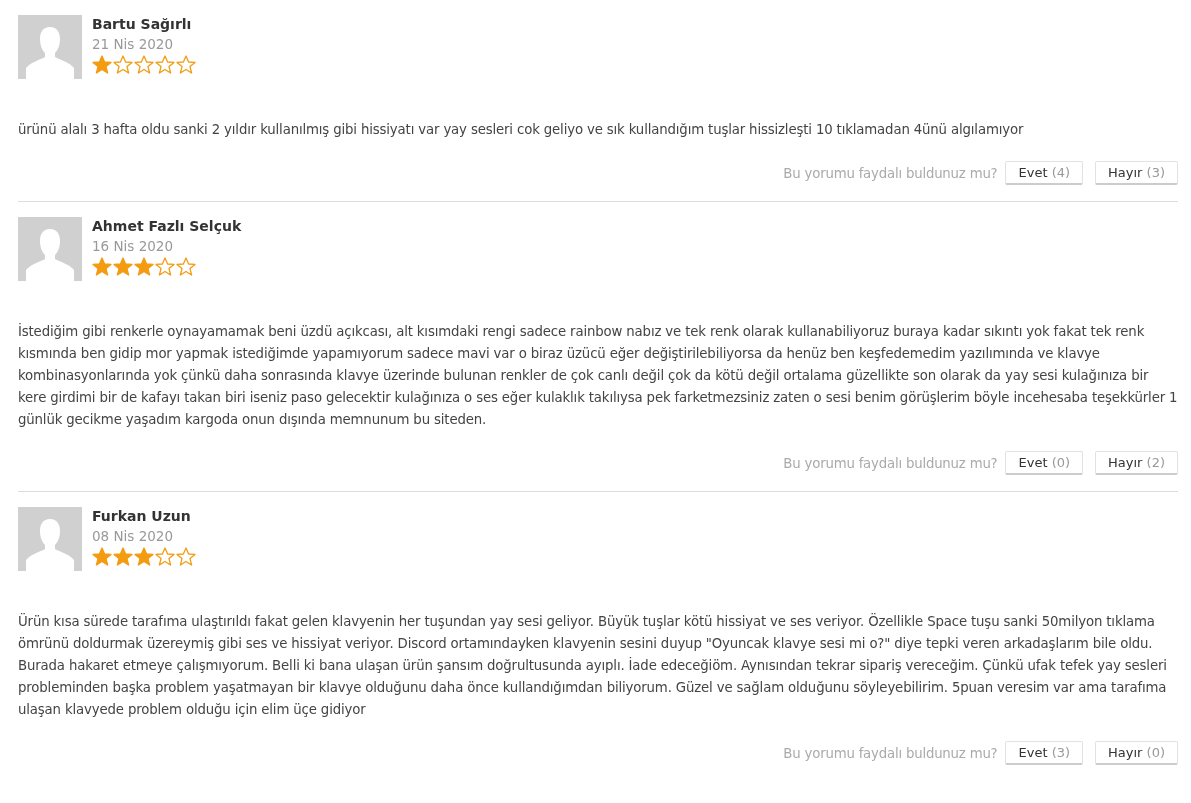  Describe the element at coordinates (1136, 753) in the screenshot. I see `vote-button: Hayır (0)` at that location.